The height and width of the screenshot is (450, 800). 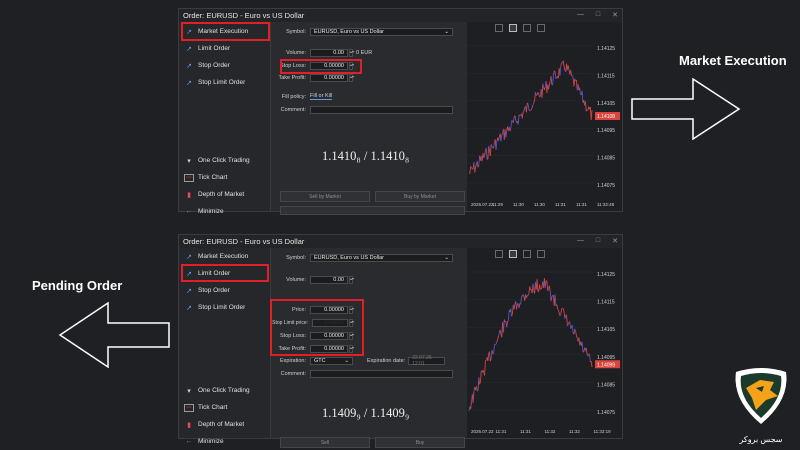 I want to click on sidebar-item-label: One Click Trading, so click(x=224, y=390).